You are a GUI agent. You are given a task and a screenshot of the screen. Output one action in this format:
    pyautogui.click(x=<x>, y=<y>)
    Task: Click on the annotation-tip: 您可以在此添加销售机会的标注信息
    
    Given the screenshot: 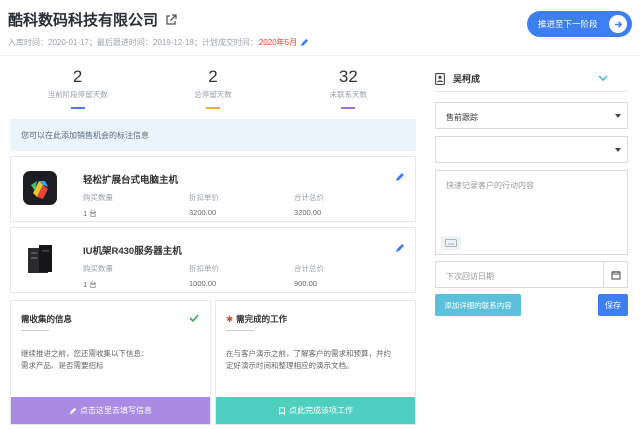 What is the action you would take?
    pyautogui.click(x=213, y=135)
    